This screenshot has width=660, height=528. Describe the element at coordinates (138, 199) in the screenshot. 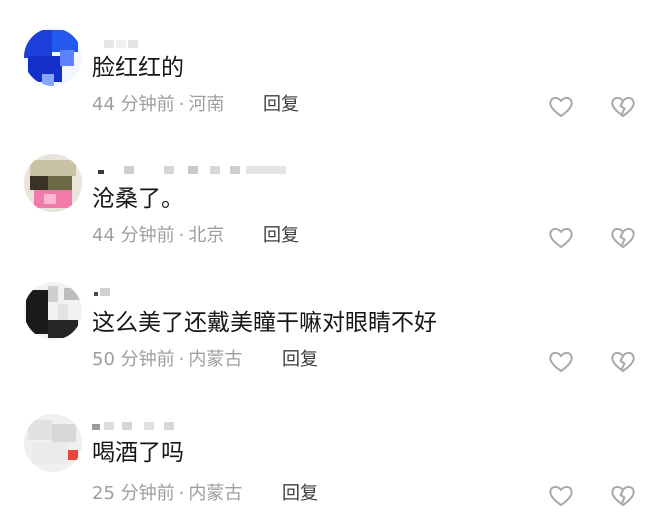

I see `comment-text: 沧桑了。` at that location.